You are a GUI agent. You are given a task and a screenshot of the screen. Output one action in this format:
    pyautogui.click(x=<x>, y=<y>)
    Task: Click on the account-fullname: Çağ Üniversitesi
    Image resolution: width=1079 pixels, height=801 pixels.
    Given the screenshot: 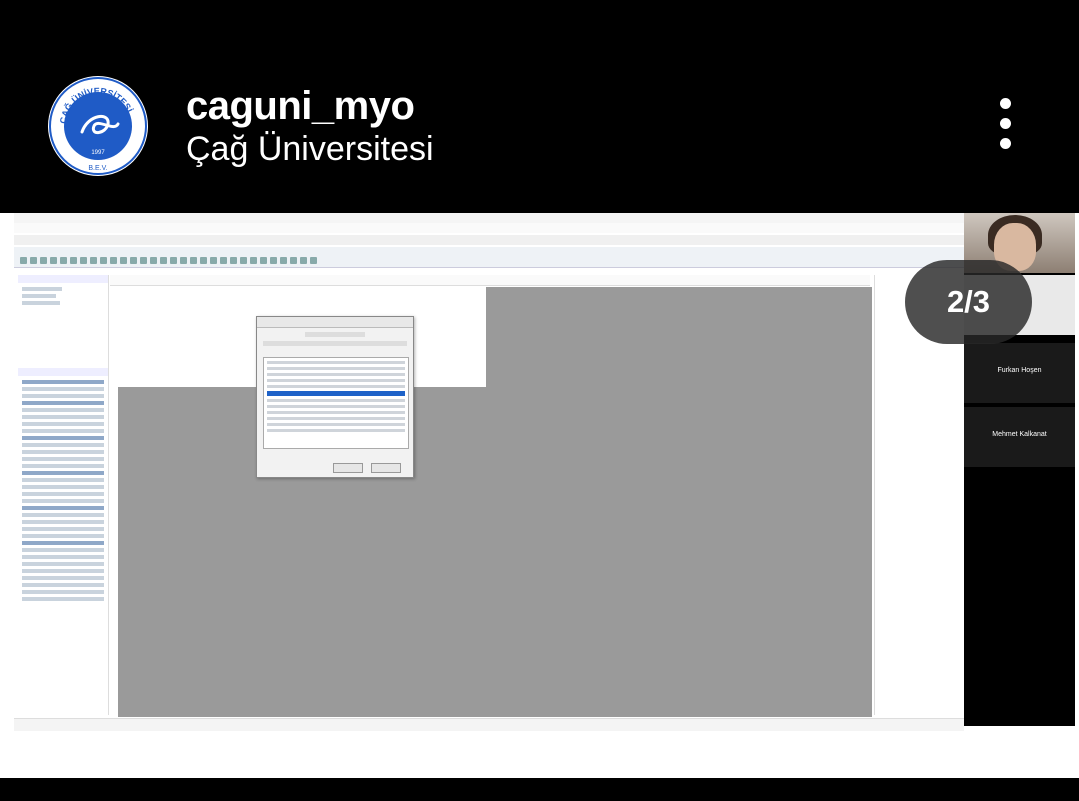 What is the action you would take?
    pyautogui.click(x=310, y=149)
    